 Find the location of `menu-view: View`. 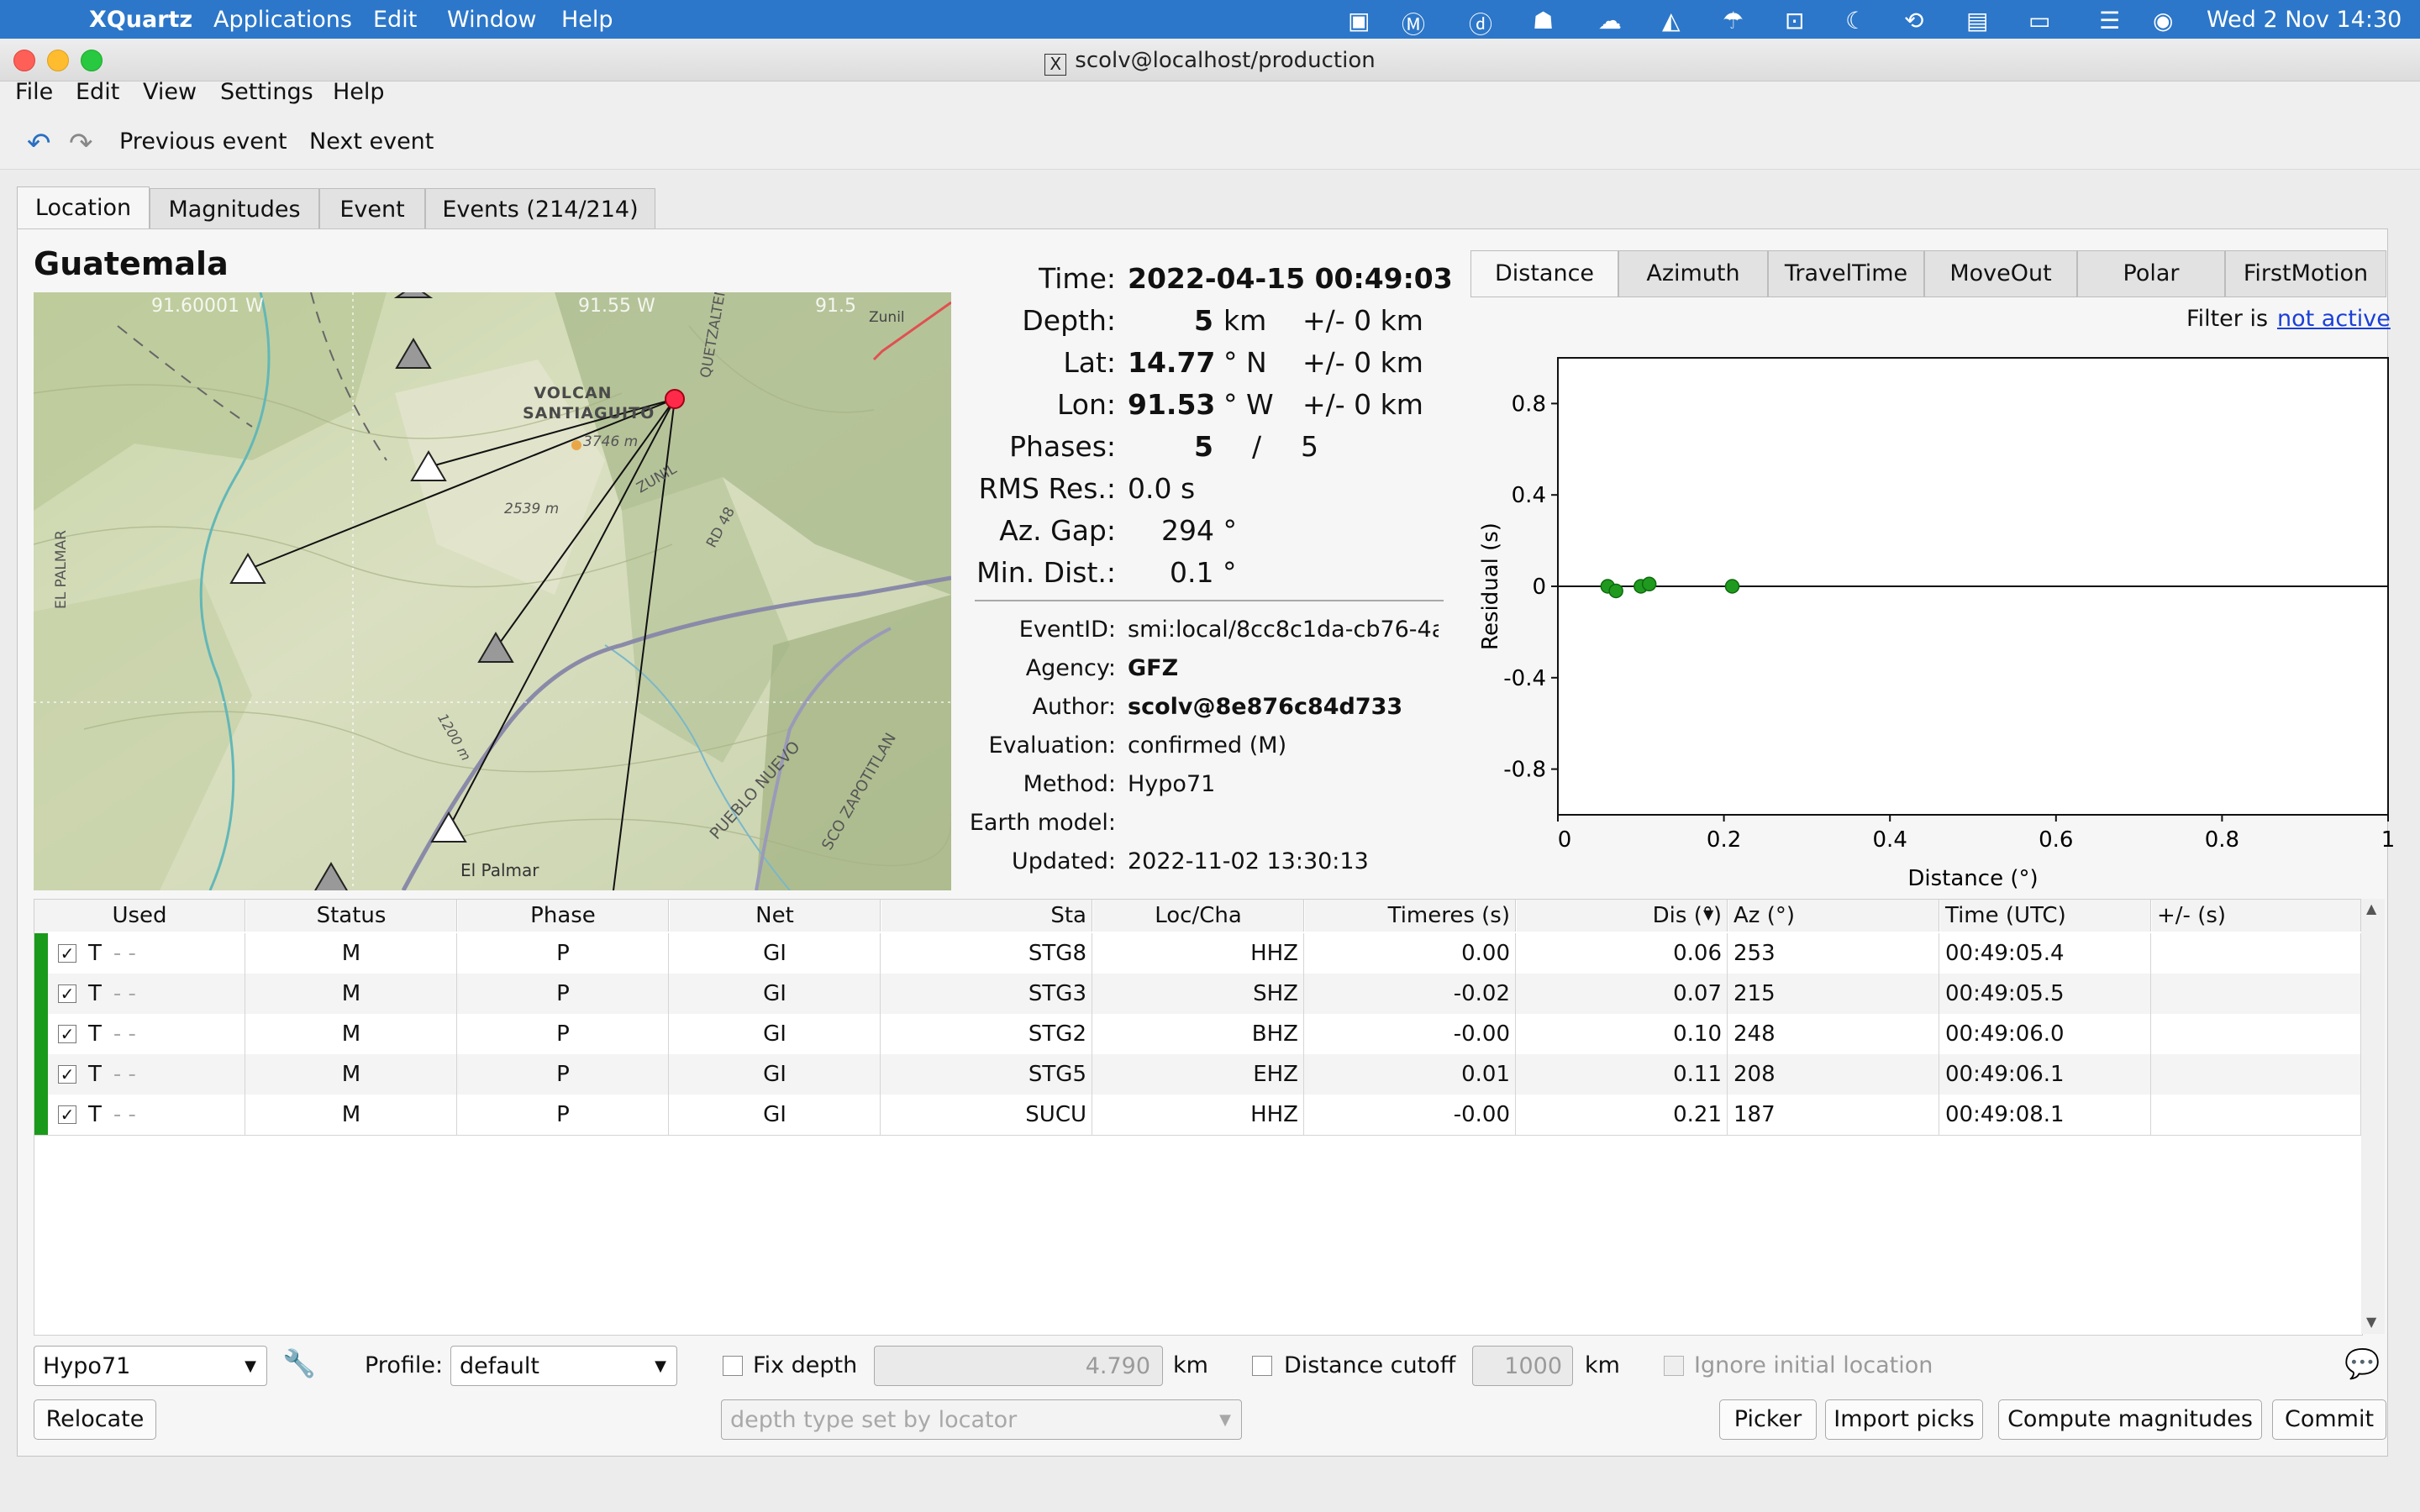

menu-view: View is located at coordinates (170, 92).